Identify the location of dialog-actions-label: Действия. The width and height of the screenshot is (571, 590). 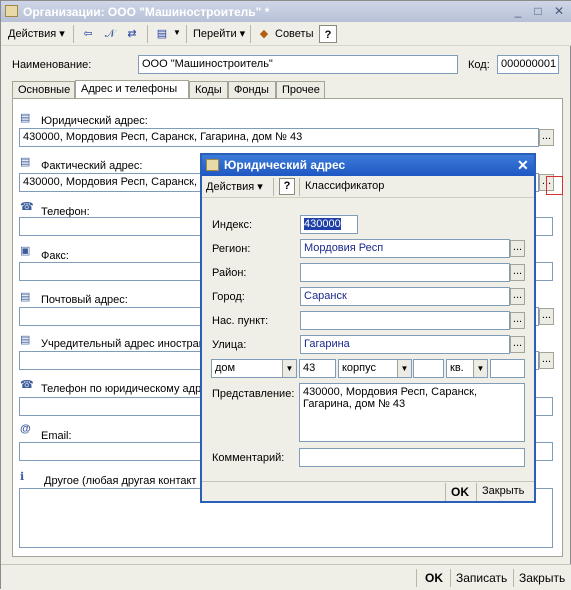
(230, 187).